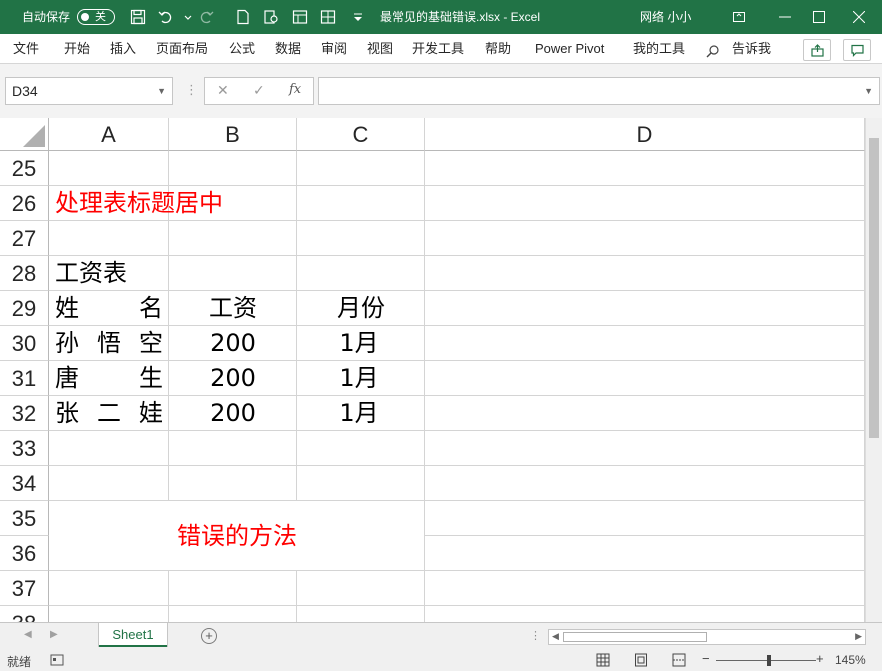 The width and height of the screenshot is (882, 671). Describe the element at coordinates (109, 134) in the screenshot. I see `column-header-a: A` at that location.